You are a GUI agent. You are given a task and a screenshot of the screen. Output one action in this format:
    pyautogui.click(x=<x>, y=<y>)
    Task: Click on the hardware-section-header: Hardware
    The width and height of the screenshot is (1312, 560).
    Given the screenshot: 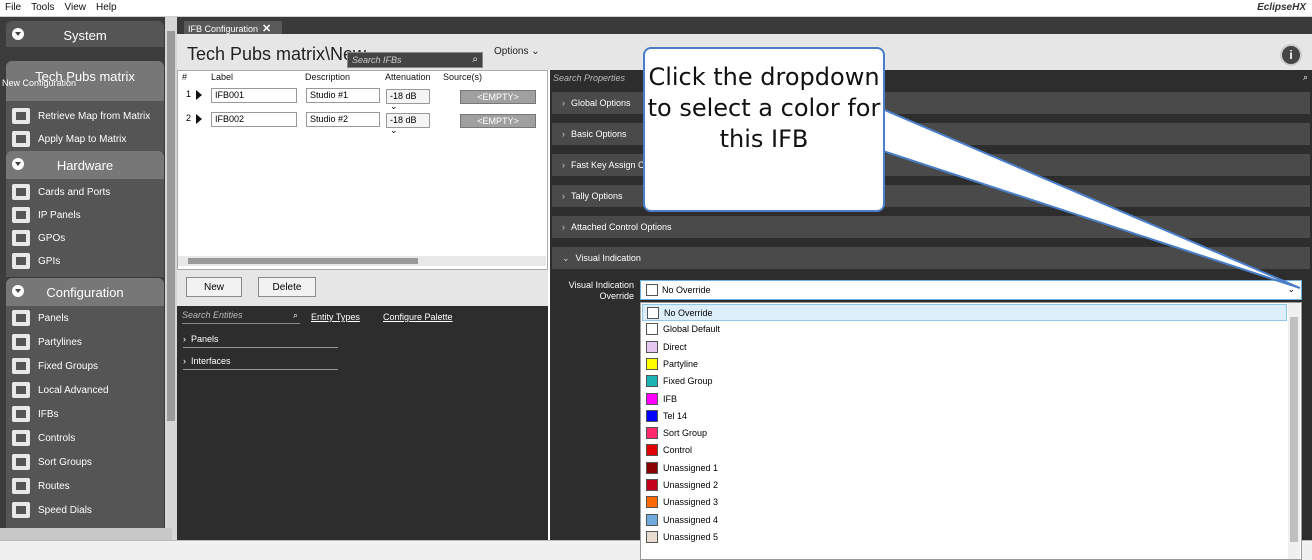 What is the action you would take?
    pyautogui.click(x=85, y=165)
    